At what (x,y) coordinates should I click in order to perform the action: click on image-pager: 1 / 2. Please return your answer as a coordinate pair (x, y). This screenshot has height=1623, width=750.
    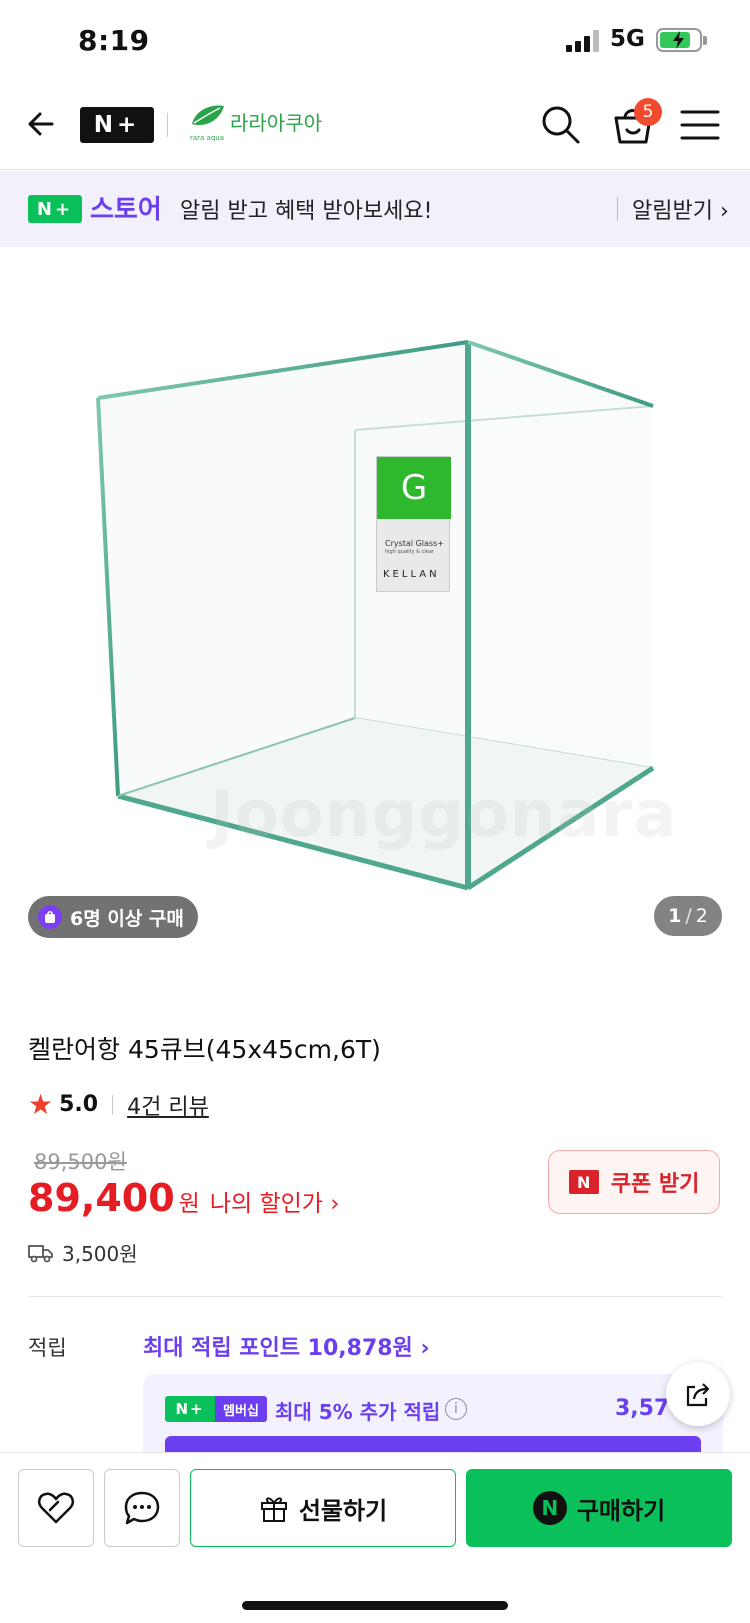
    Looking at the image, I should click on (688, 916).